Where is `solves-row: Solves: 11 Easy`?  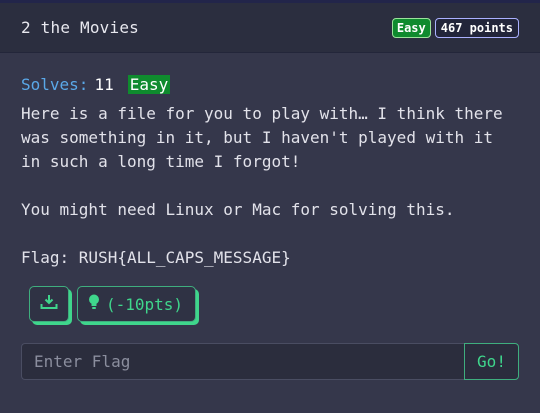
solves-row: Solves: 11 Easy is located at coordinates (270, 85).